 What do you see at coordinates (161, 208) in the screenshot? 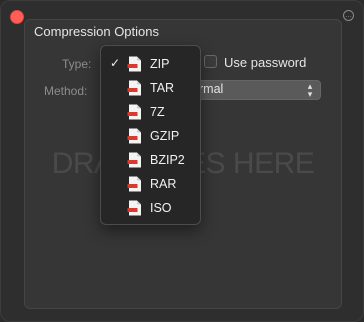
I see `menu-item-label: ISO` at bounding box center [161, 208].